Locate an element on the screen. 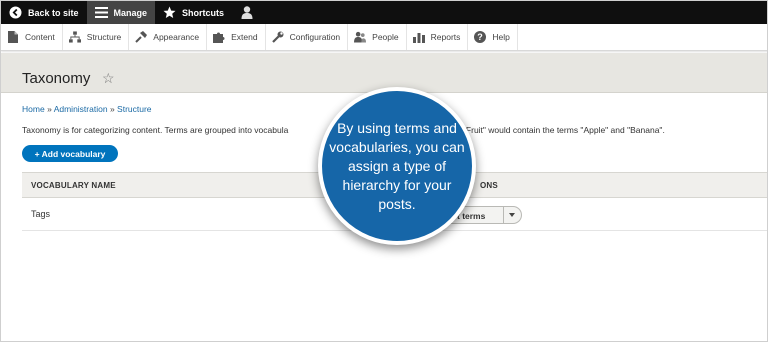  tray-item-label: People is located at coordinates (385, 37).